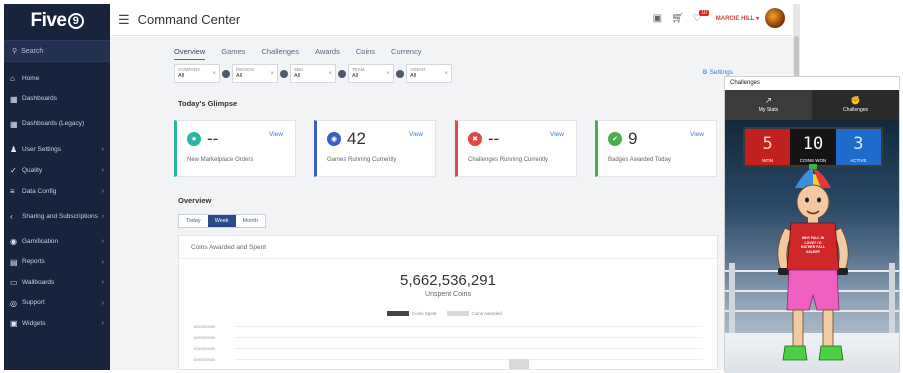 The width and height of the screenshot is (903, 373). What do you see at coordinates (221, 221) in the screenshot?
I see `period-week-button: Week` at bounding box center [221, 221].